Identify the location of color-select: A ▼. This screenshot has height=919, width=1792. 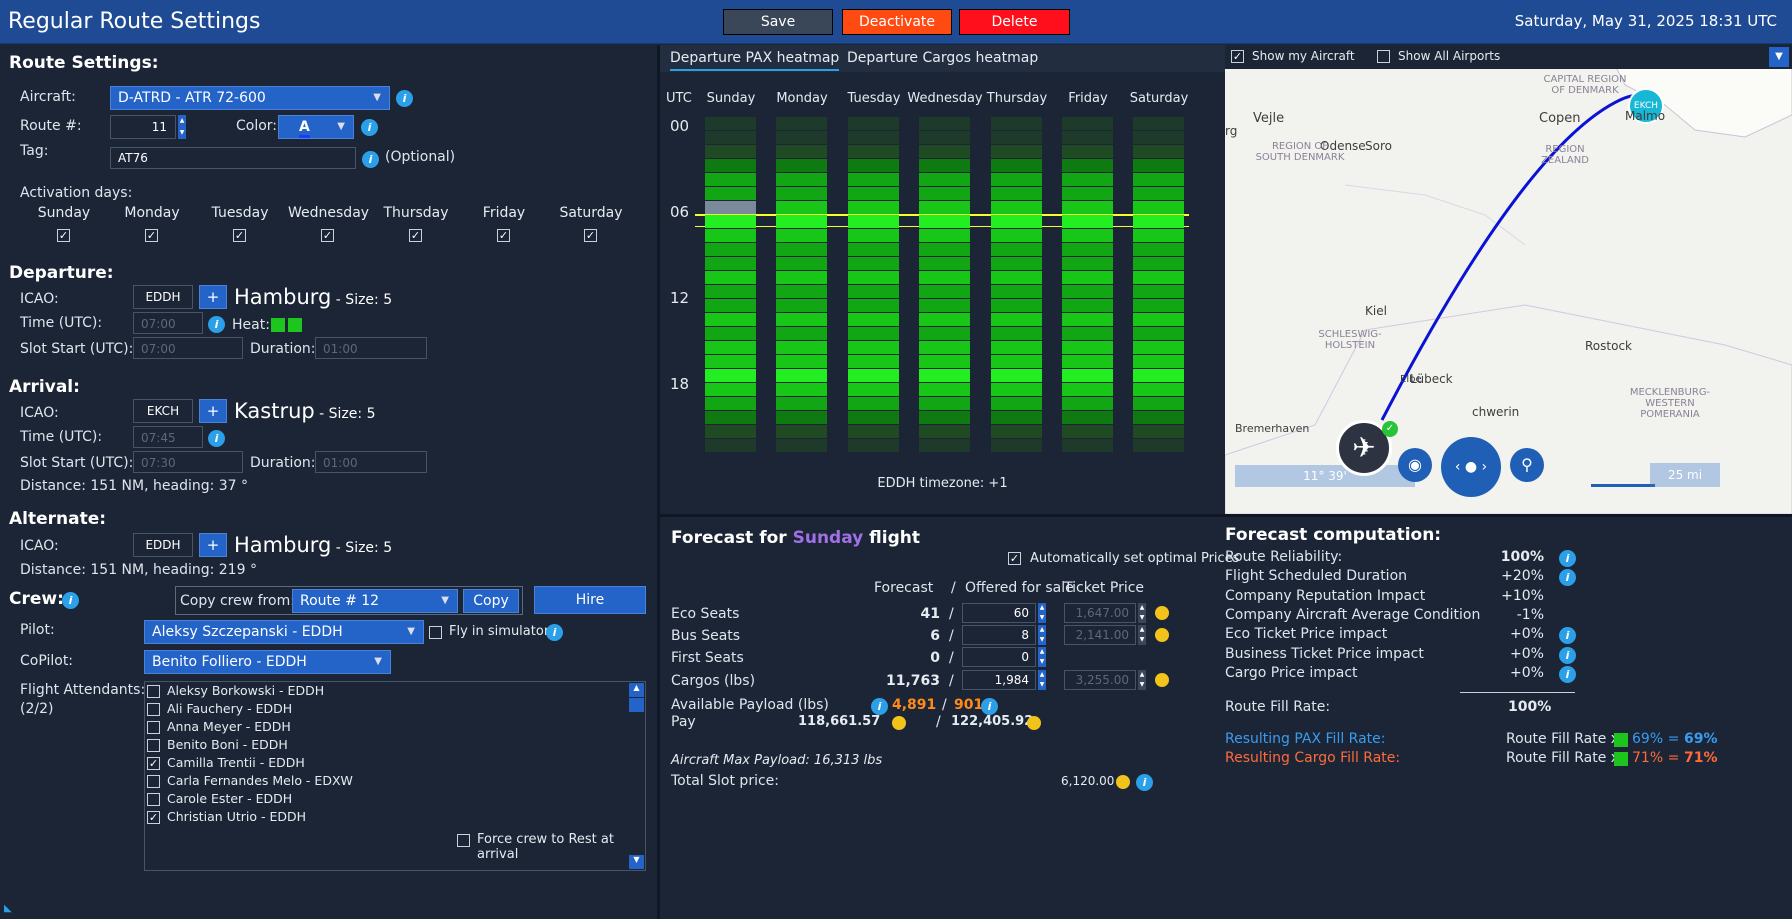
(316, 127).